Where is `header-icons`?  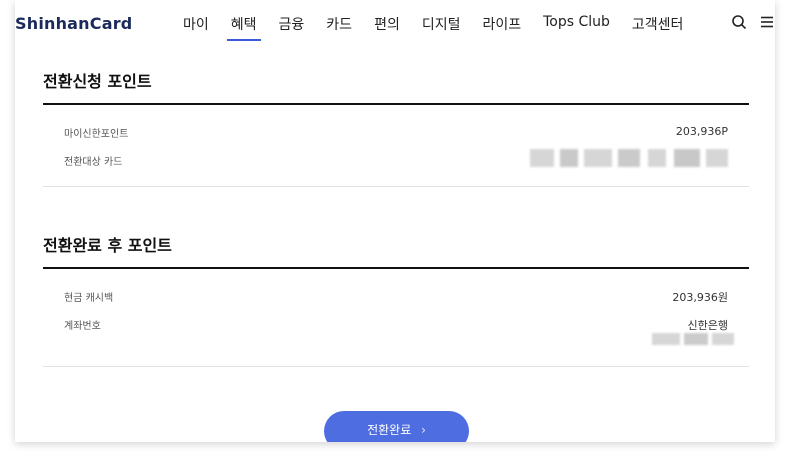 header-icons is located at coordinates (753, 22).